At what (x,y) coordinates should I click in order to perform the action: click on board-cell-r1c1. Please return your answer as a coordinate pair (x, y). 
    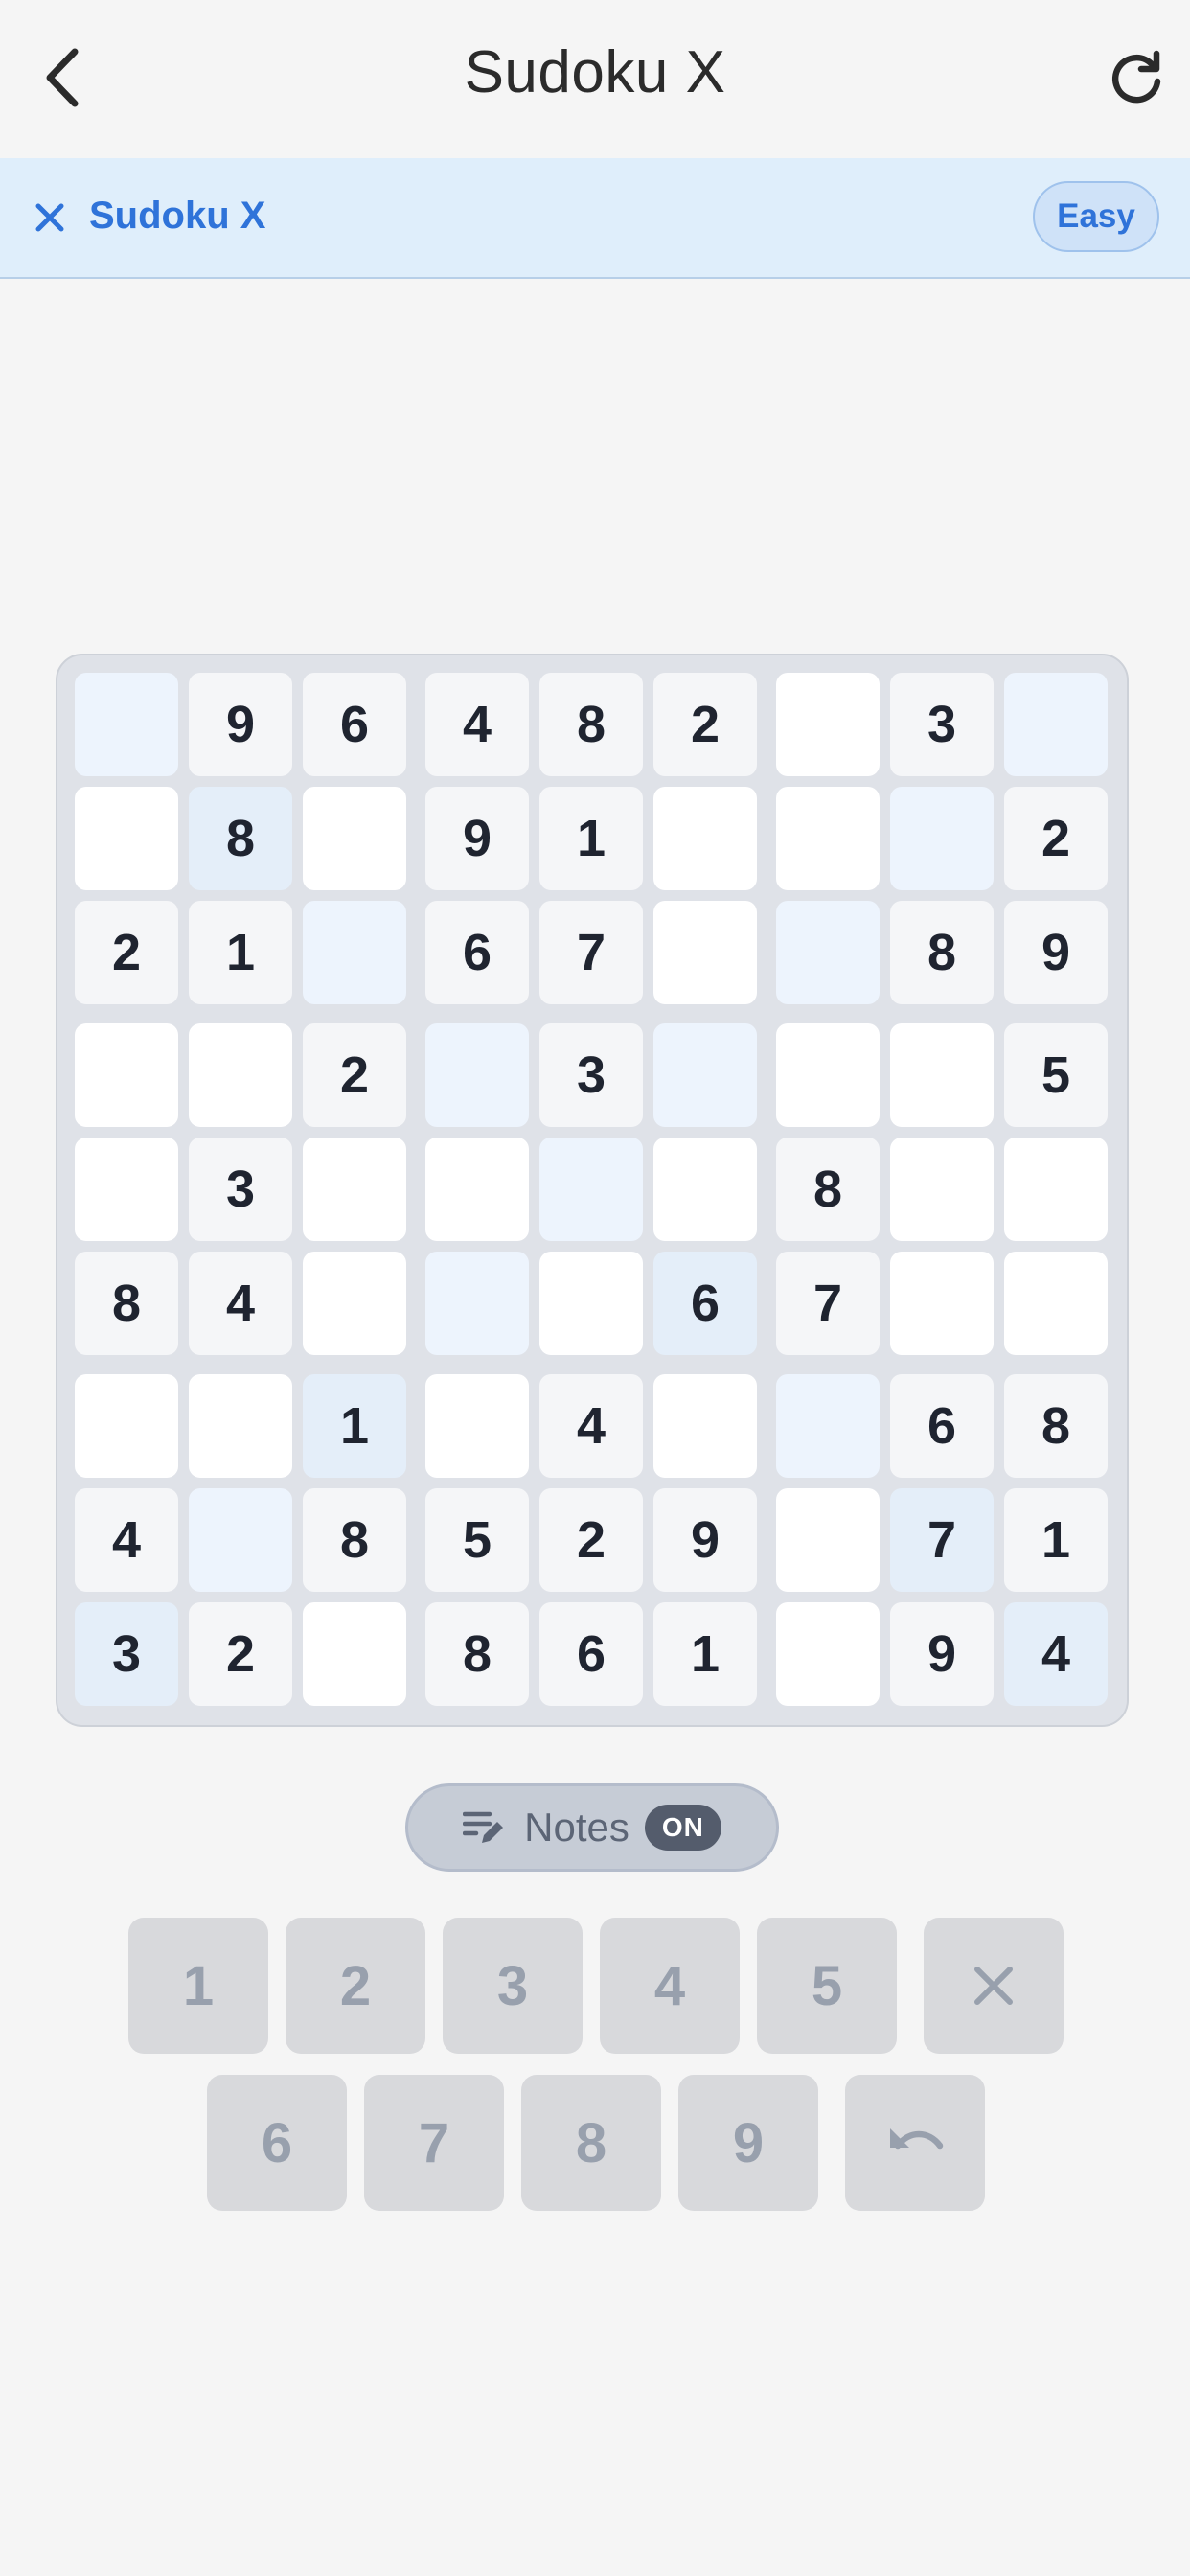
    Looking at the image, I should click on (127, 724).